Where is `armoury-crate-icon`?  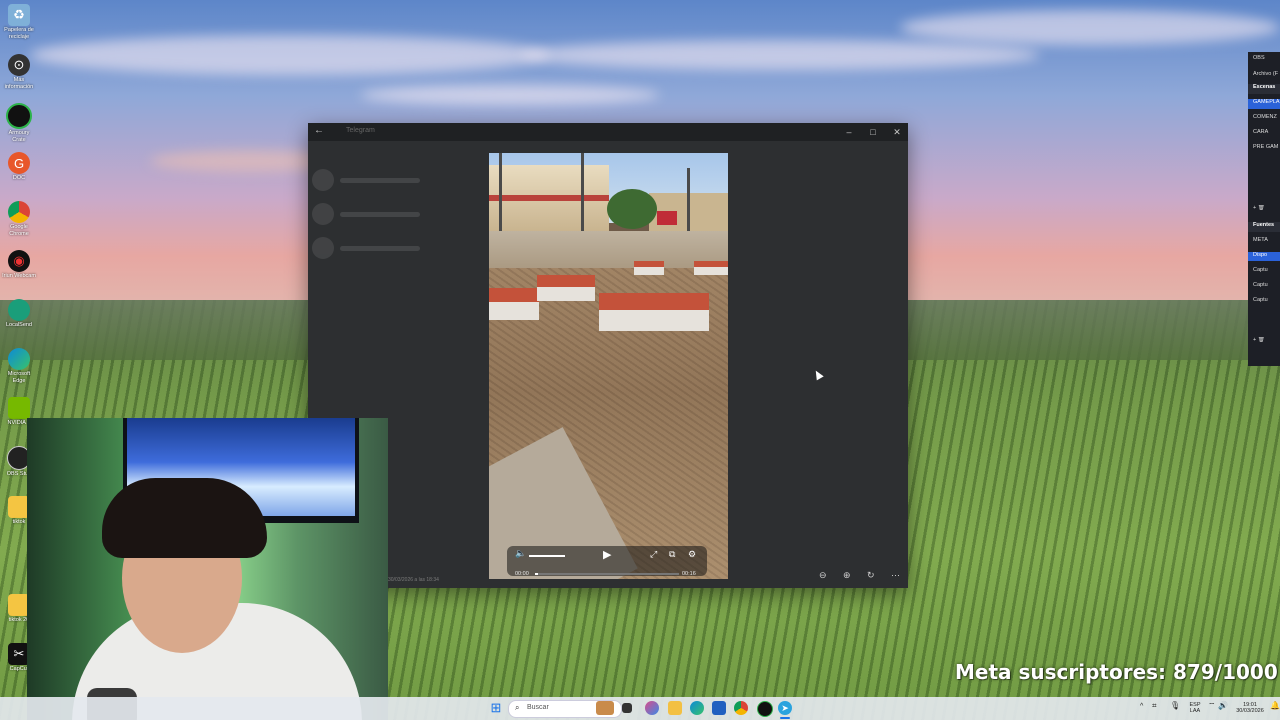
armoury-crate-icon is located at coordinates (19, 116).